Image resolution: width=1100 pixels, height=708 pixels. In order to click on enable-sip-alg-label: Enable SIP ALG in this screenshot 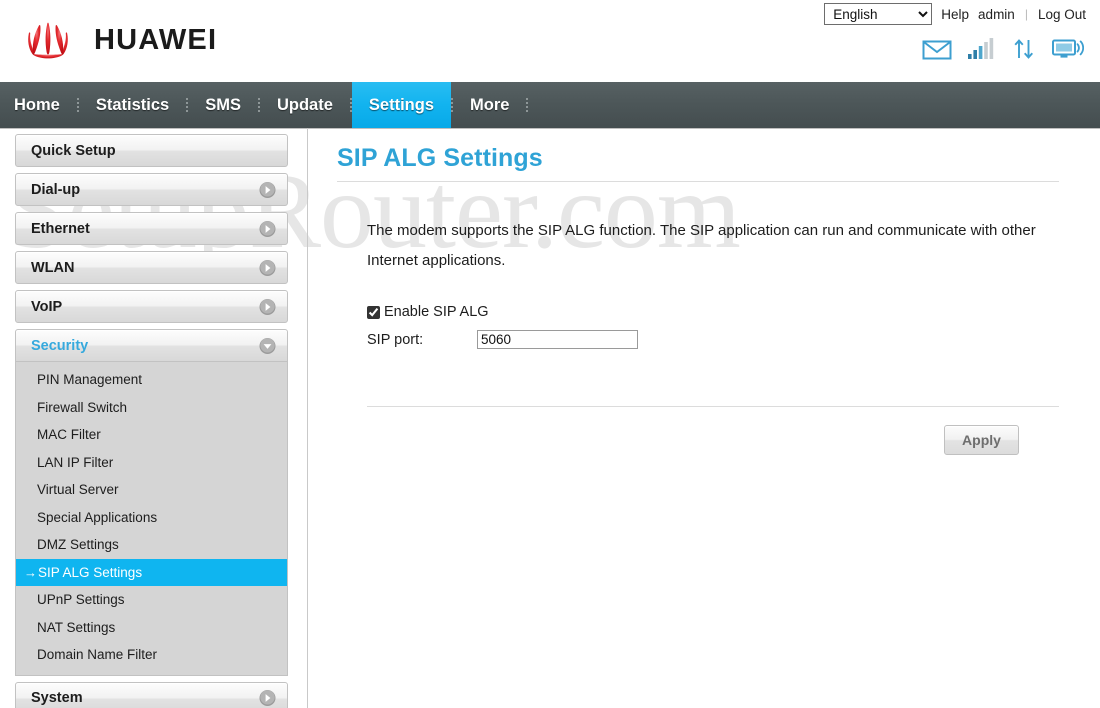, I will do `click(436, 312)`.